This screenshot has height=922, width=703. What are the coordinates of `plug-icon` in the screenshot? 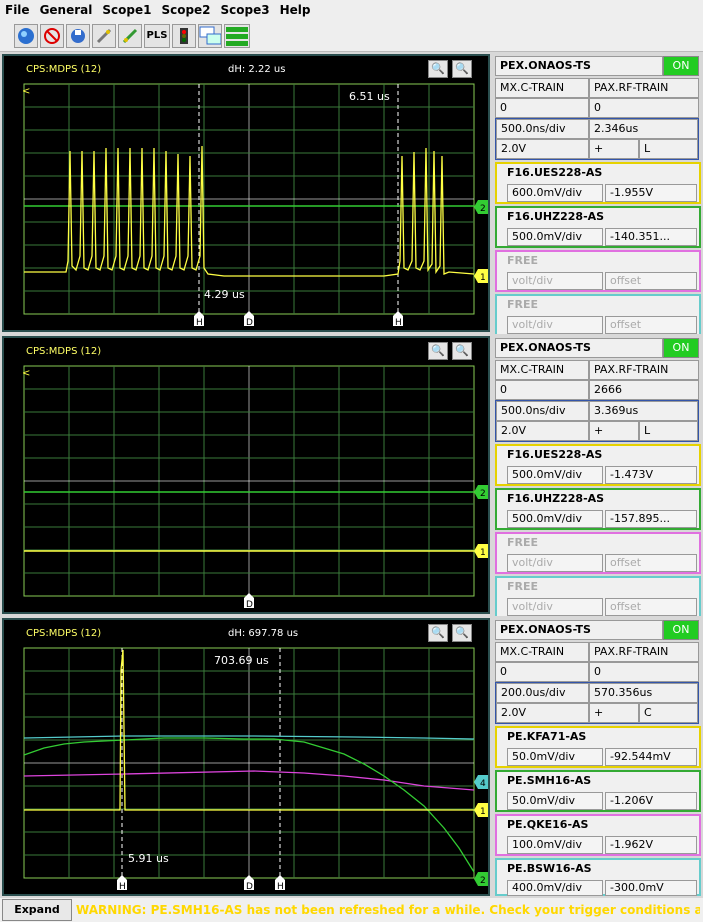 It's located at (104, 35).